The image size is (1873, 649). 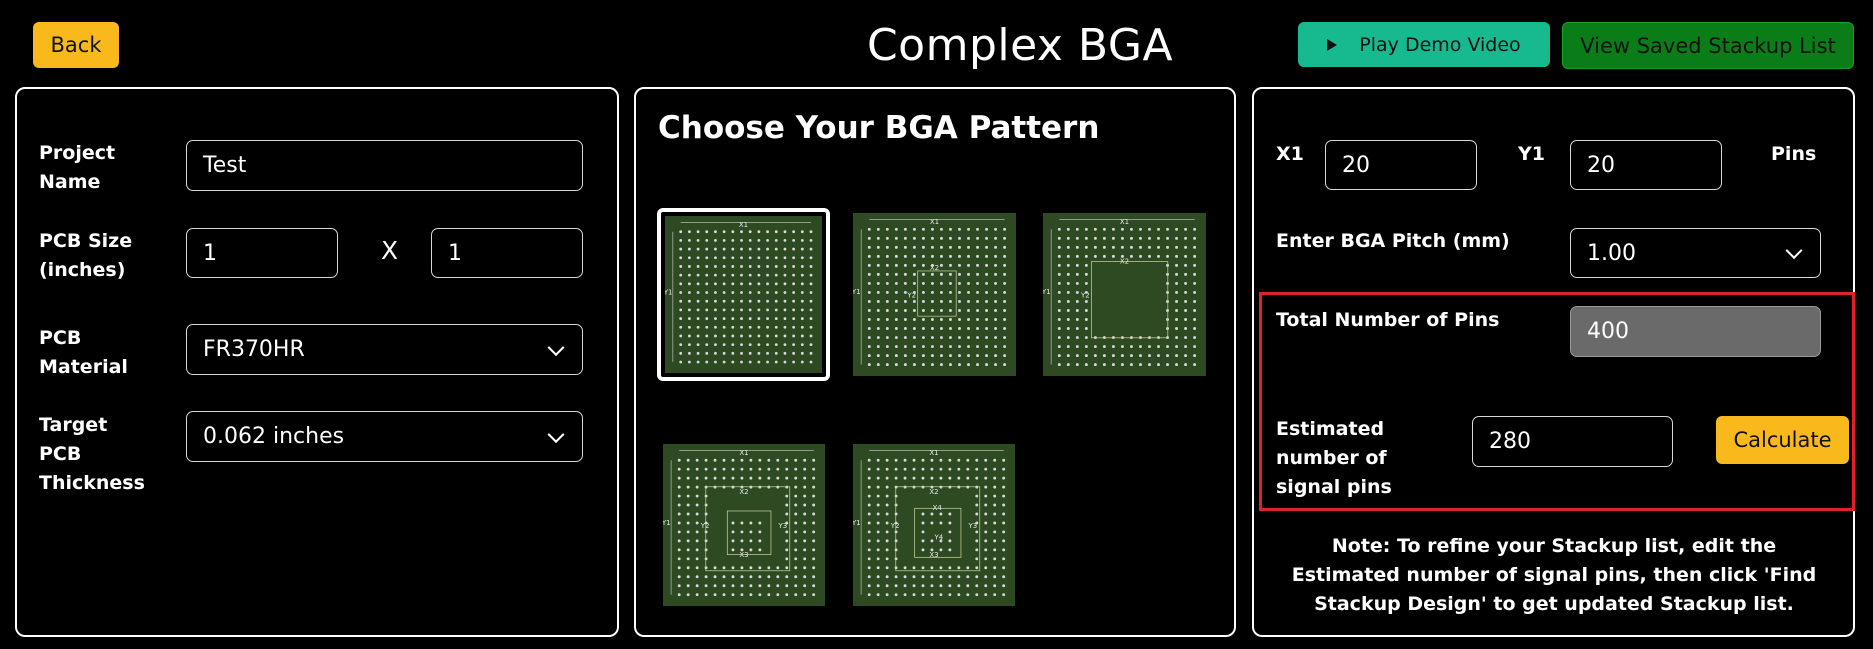 I want to click on pcb-size-y-input: 1, so click(x=507, y=253).